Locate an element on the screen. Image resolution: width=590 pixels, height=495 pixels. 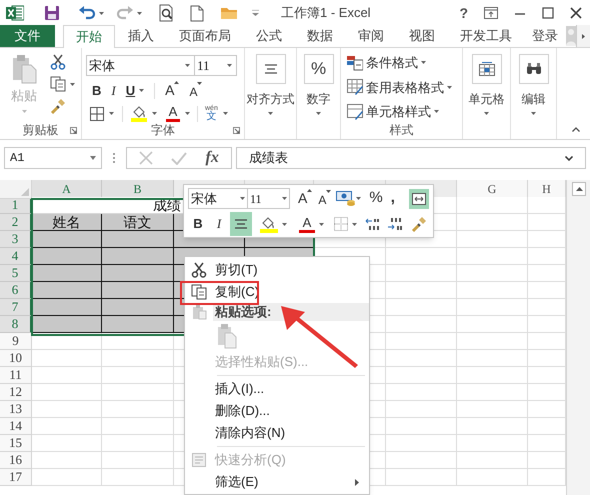
group-label: 字体 is located at coordinates (163, 130).